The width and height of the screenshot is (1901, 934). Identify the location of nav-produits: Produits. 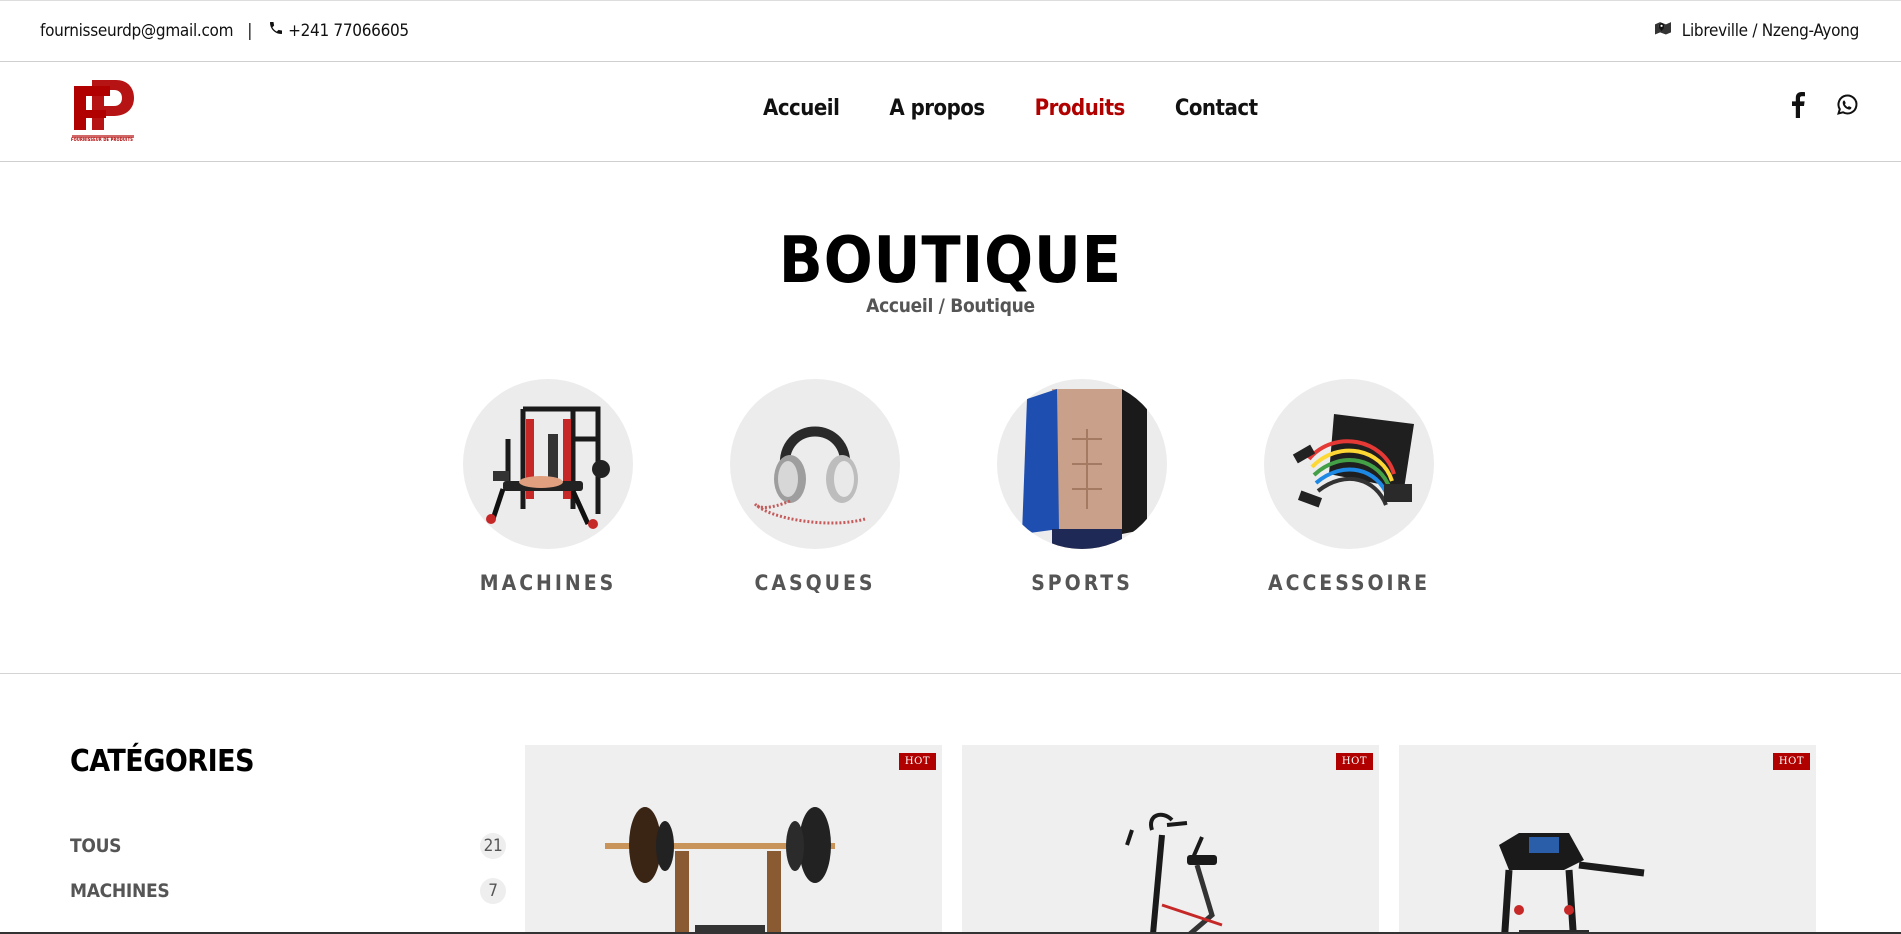
(1080, 108).